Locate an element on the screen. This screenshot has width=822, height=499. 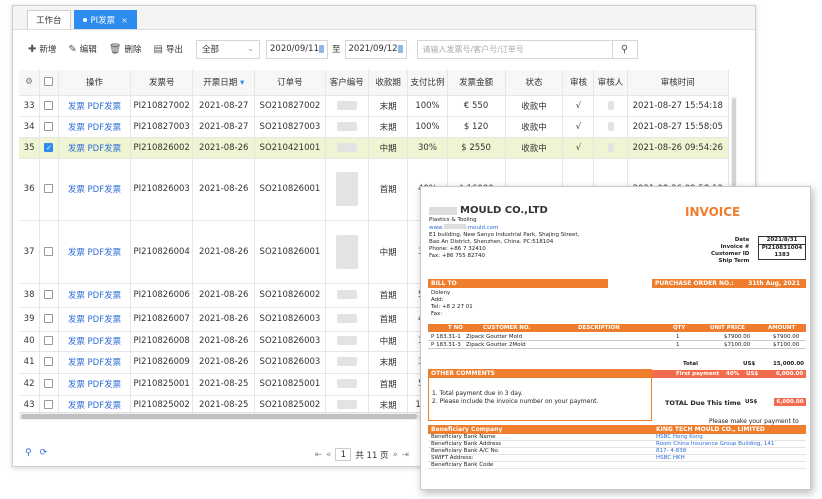
row-number: 33 is located at coordinates (30, 106).